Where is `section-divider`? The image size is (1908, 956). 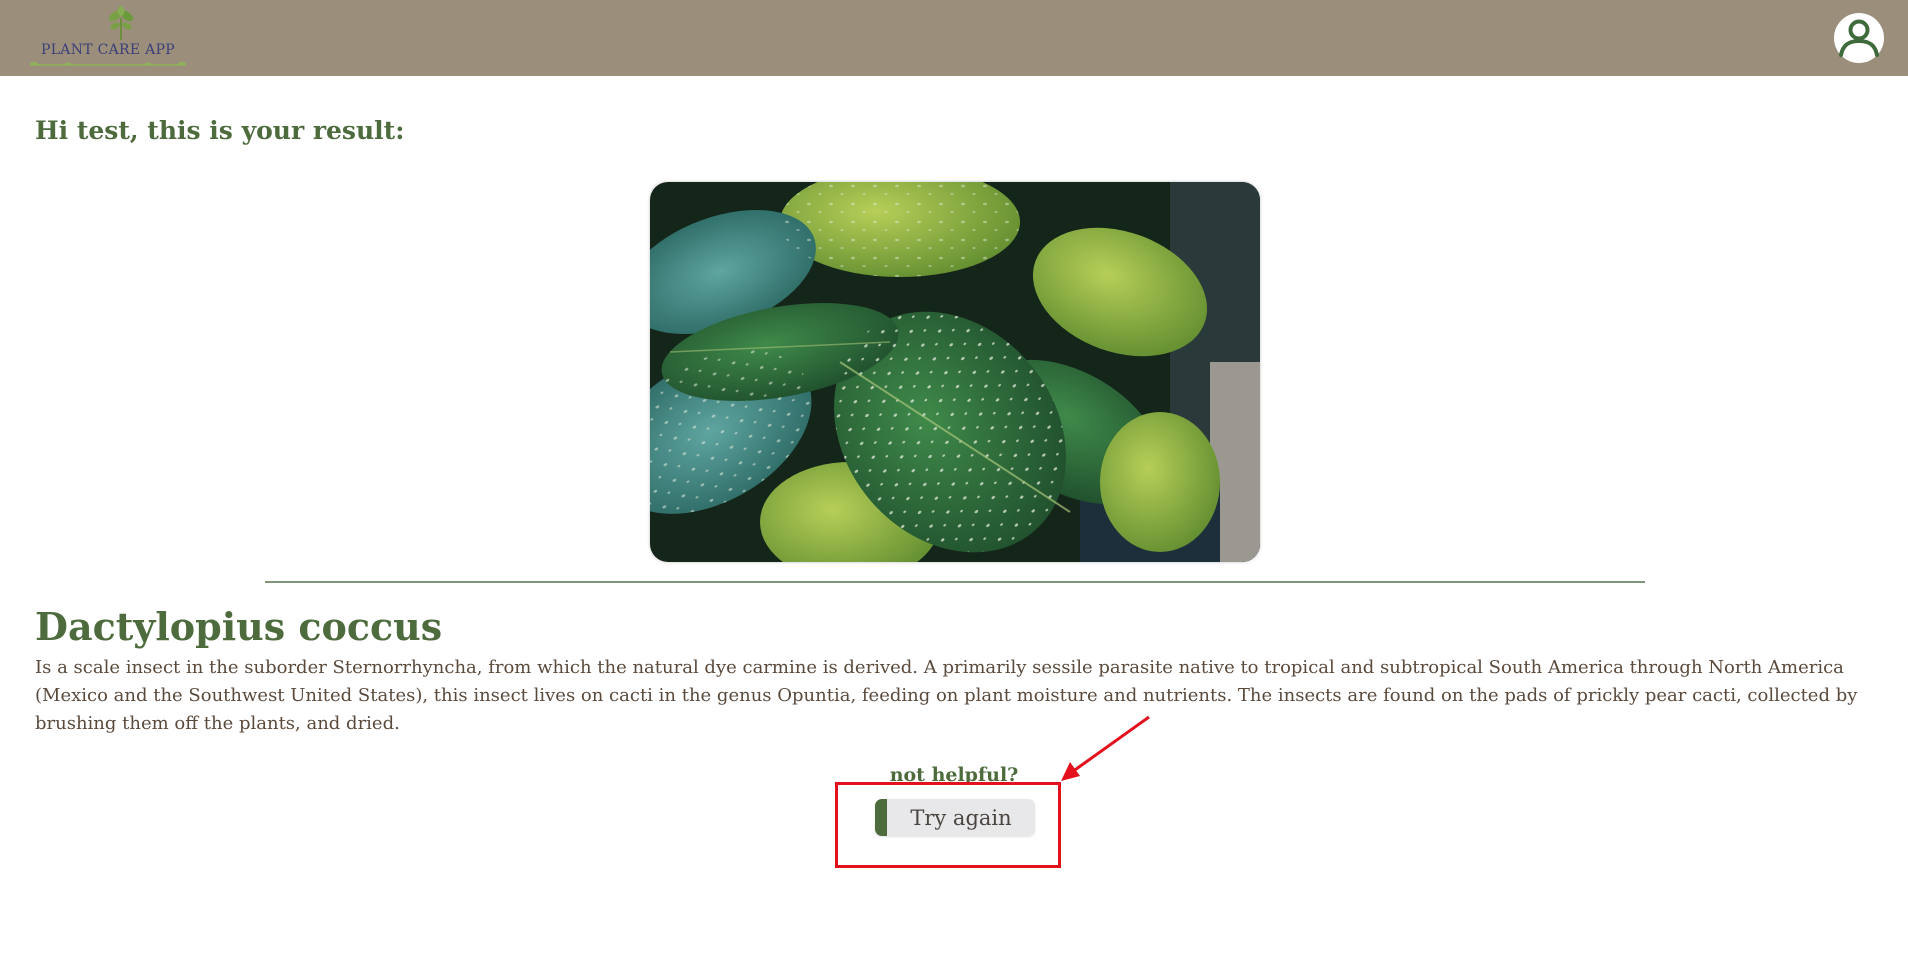
section-divider is located at coordinates (955, 582).